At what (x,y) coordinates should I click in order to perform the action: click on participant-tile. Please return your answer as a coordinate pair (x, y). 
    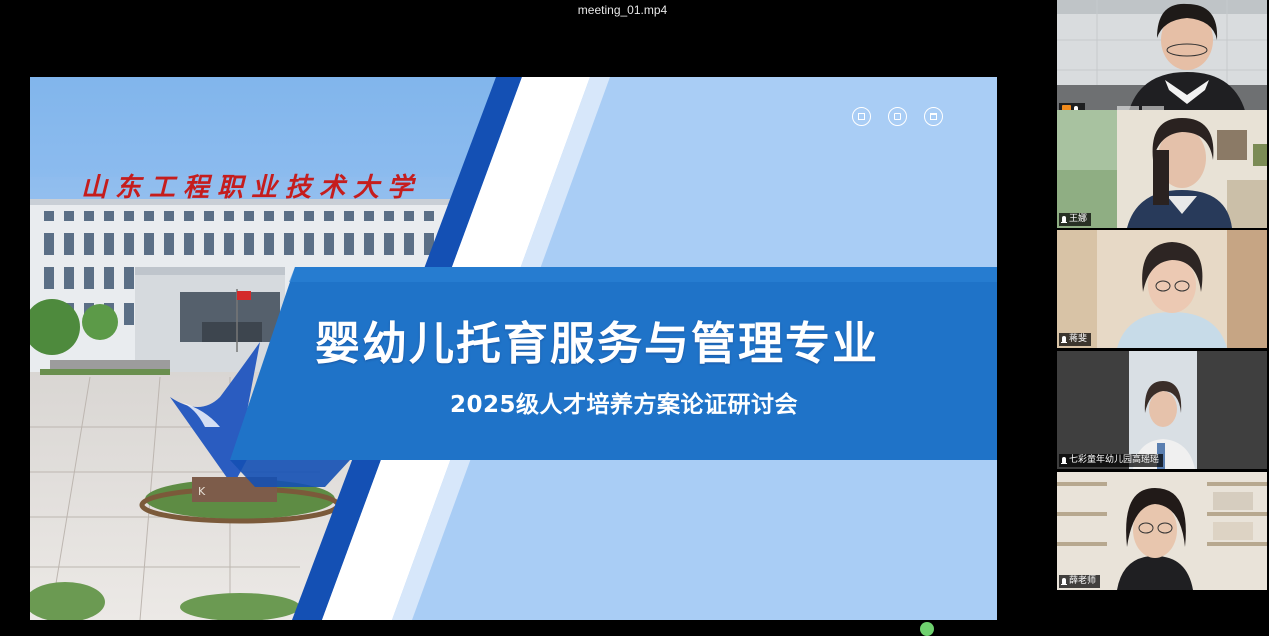
    Looking at the image, I should click on (1162, 59).